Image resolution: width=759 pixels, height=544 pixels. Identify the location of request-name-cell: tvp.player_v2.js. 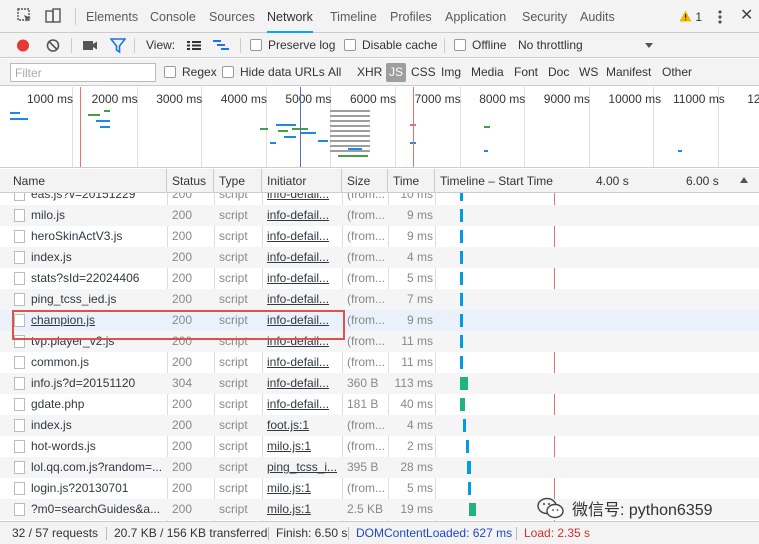
(91, 341).